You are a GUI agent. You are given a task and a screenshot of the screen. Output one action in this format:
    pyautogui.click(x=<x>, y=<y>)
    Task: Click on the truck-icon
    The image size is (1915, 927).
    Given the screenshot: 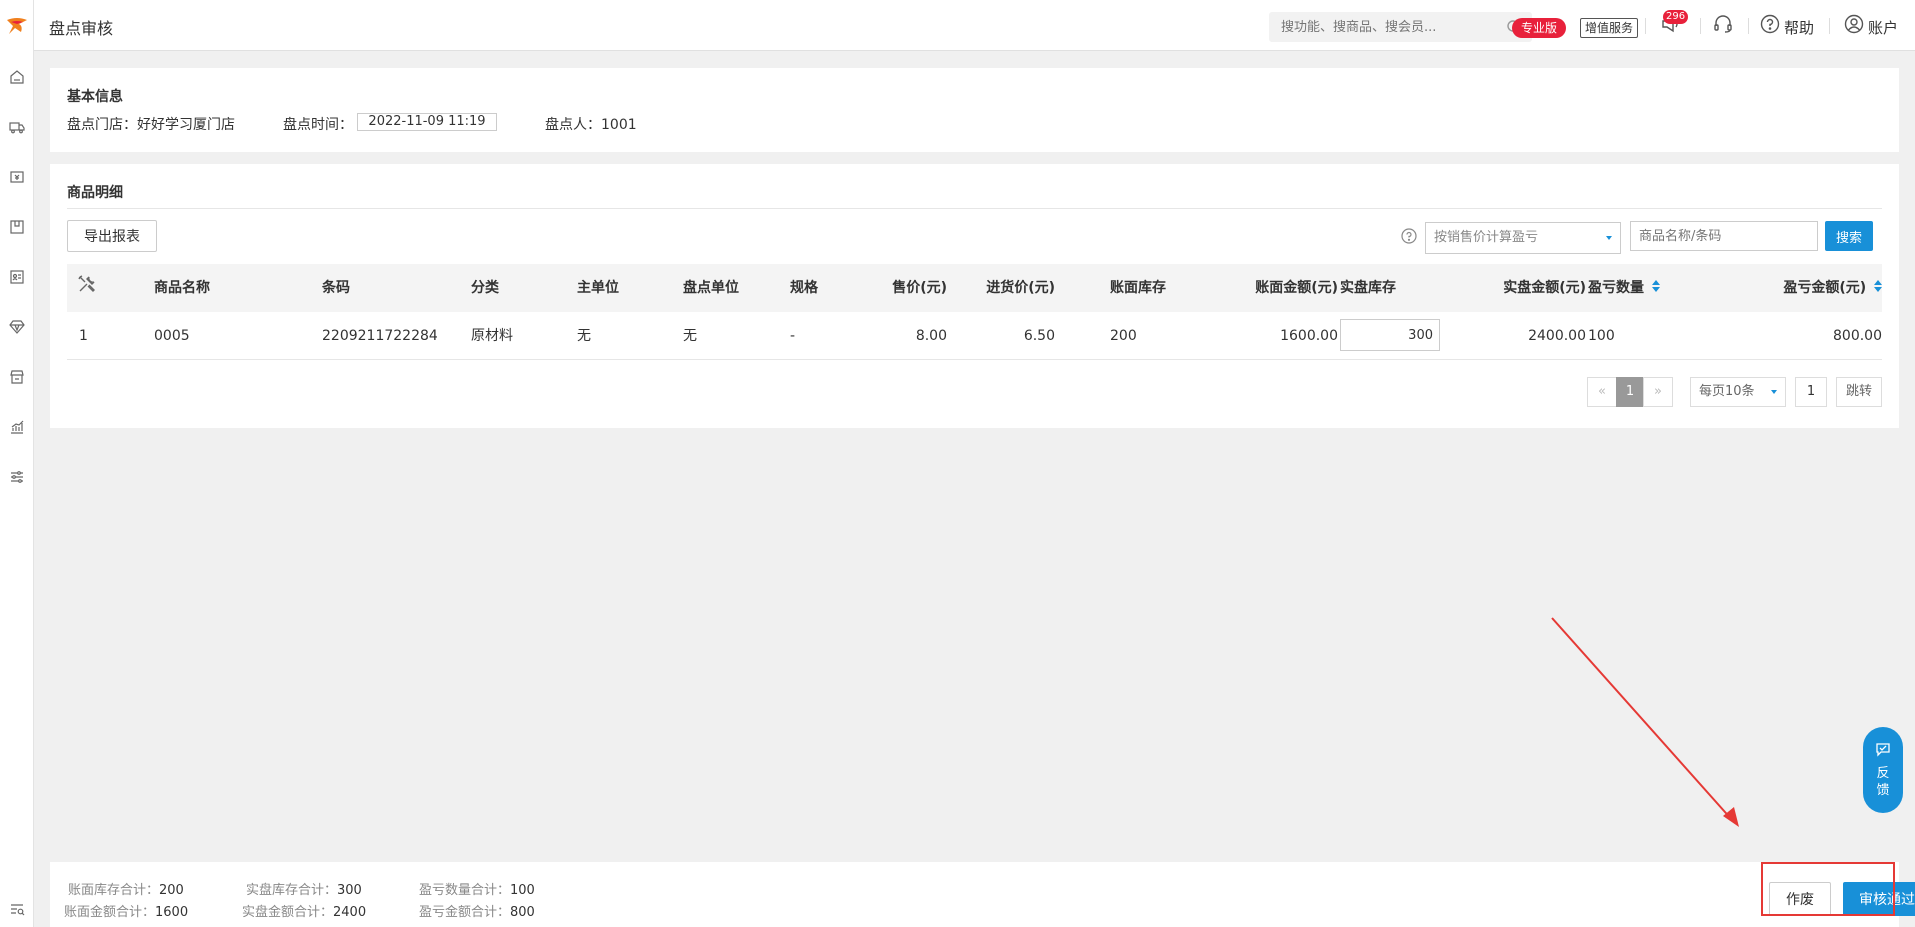 What is the action you would take?
    pyautogui.click(x=17, y=127)
    